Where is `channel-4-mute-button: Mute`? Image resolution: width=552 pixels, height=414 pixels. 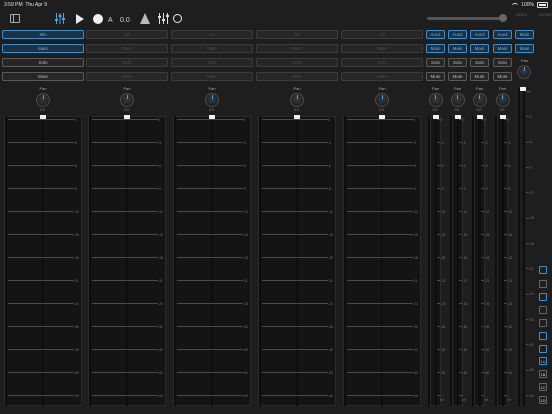
channel-4-mute-button: Mute is located at coordinates (297, 76).